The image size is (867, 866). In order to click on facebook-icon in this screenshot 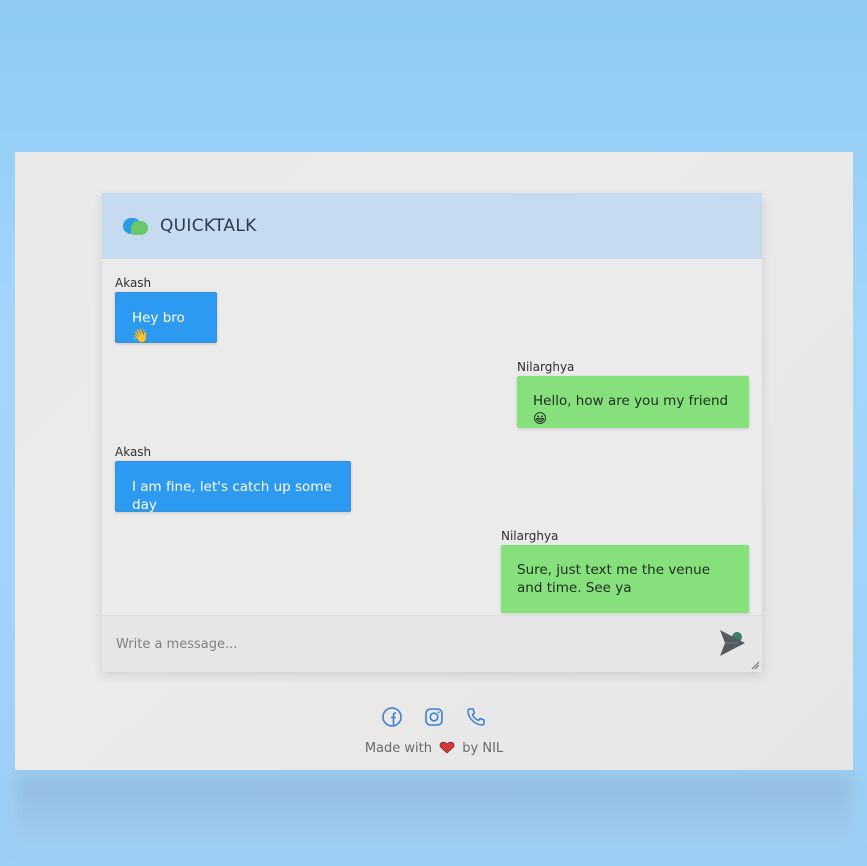, I will do `click(392, 717)`.